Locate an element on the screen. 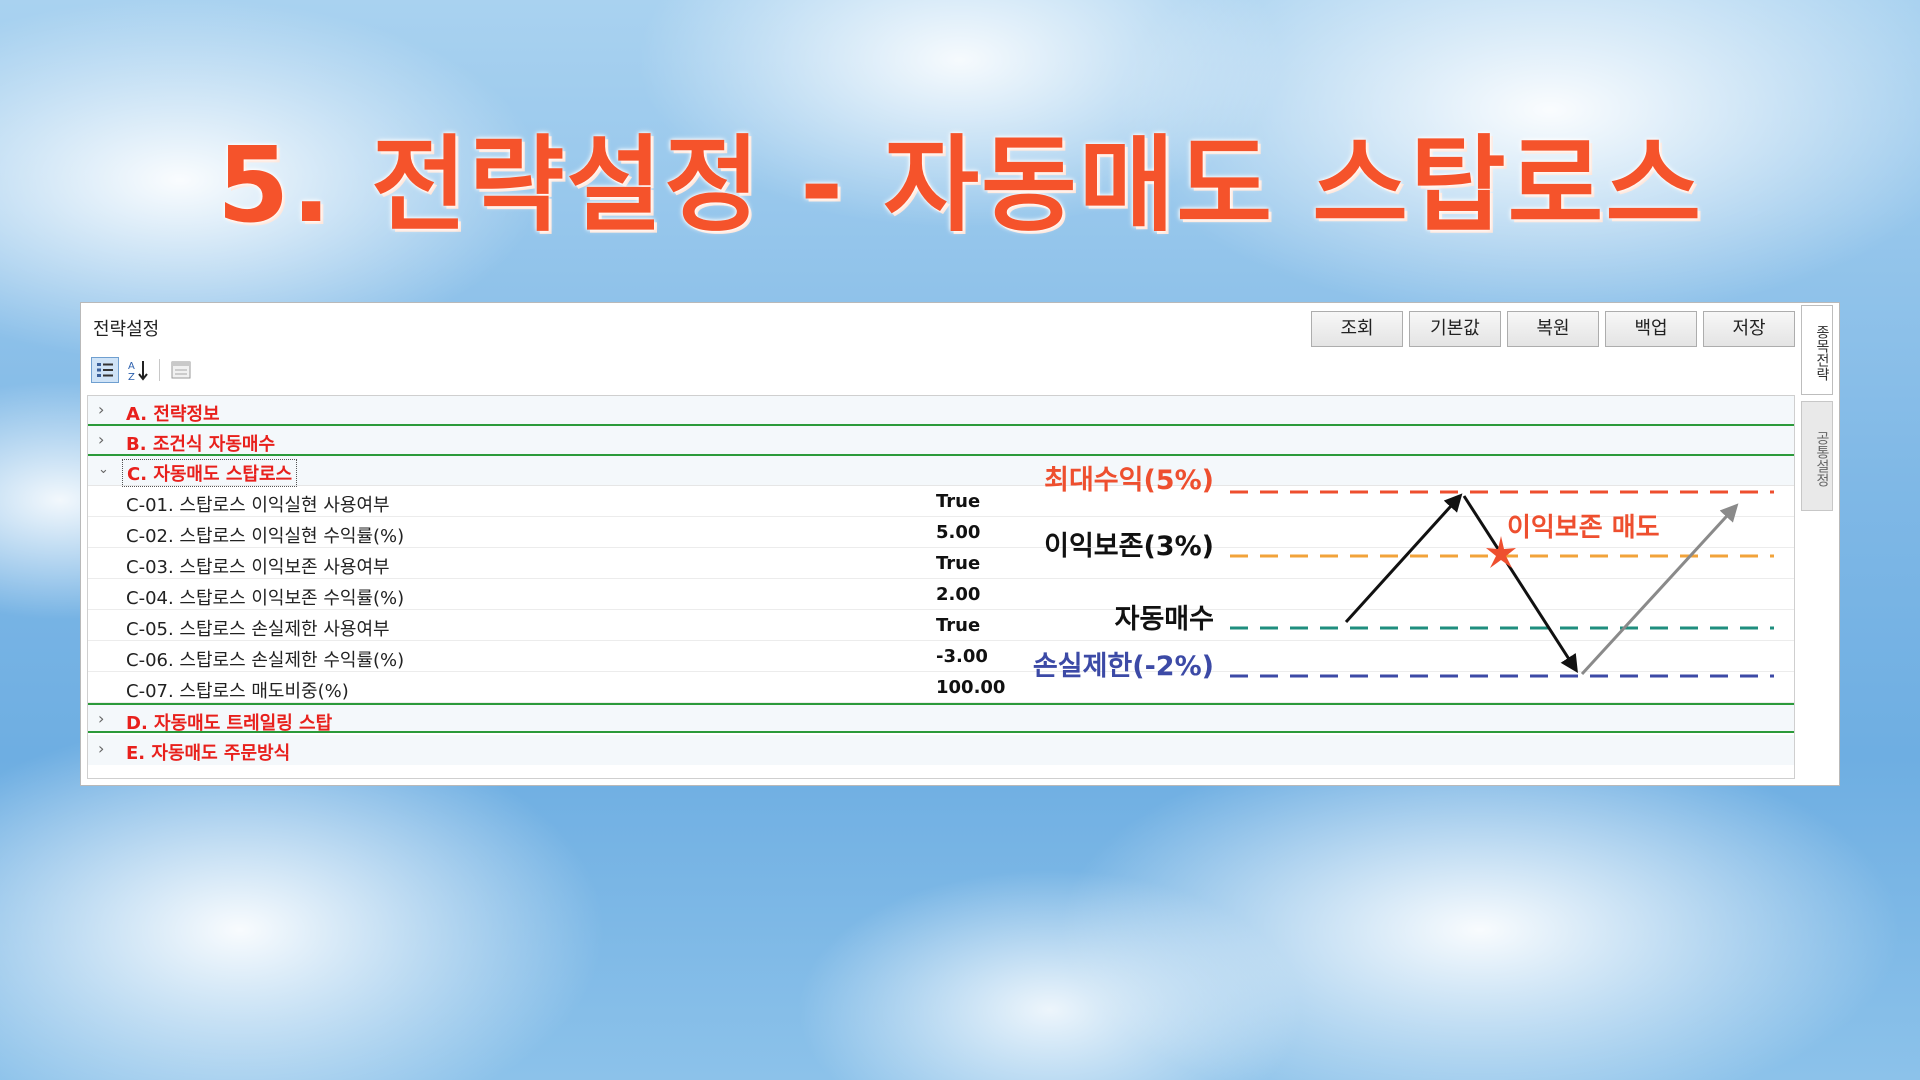 This screenshot has height=1080, width=1920. property-name: C-05. 스탑로스 손실제한 사용여부 is located at coordinates (258, 629).